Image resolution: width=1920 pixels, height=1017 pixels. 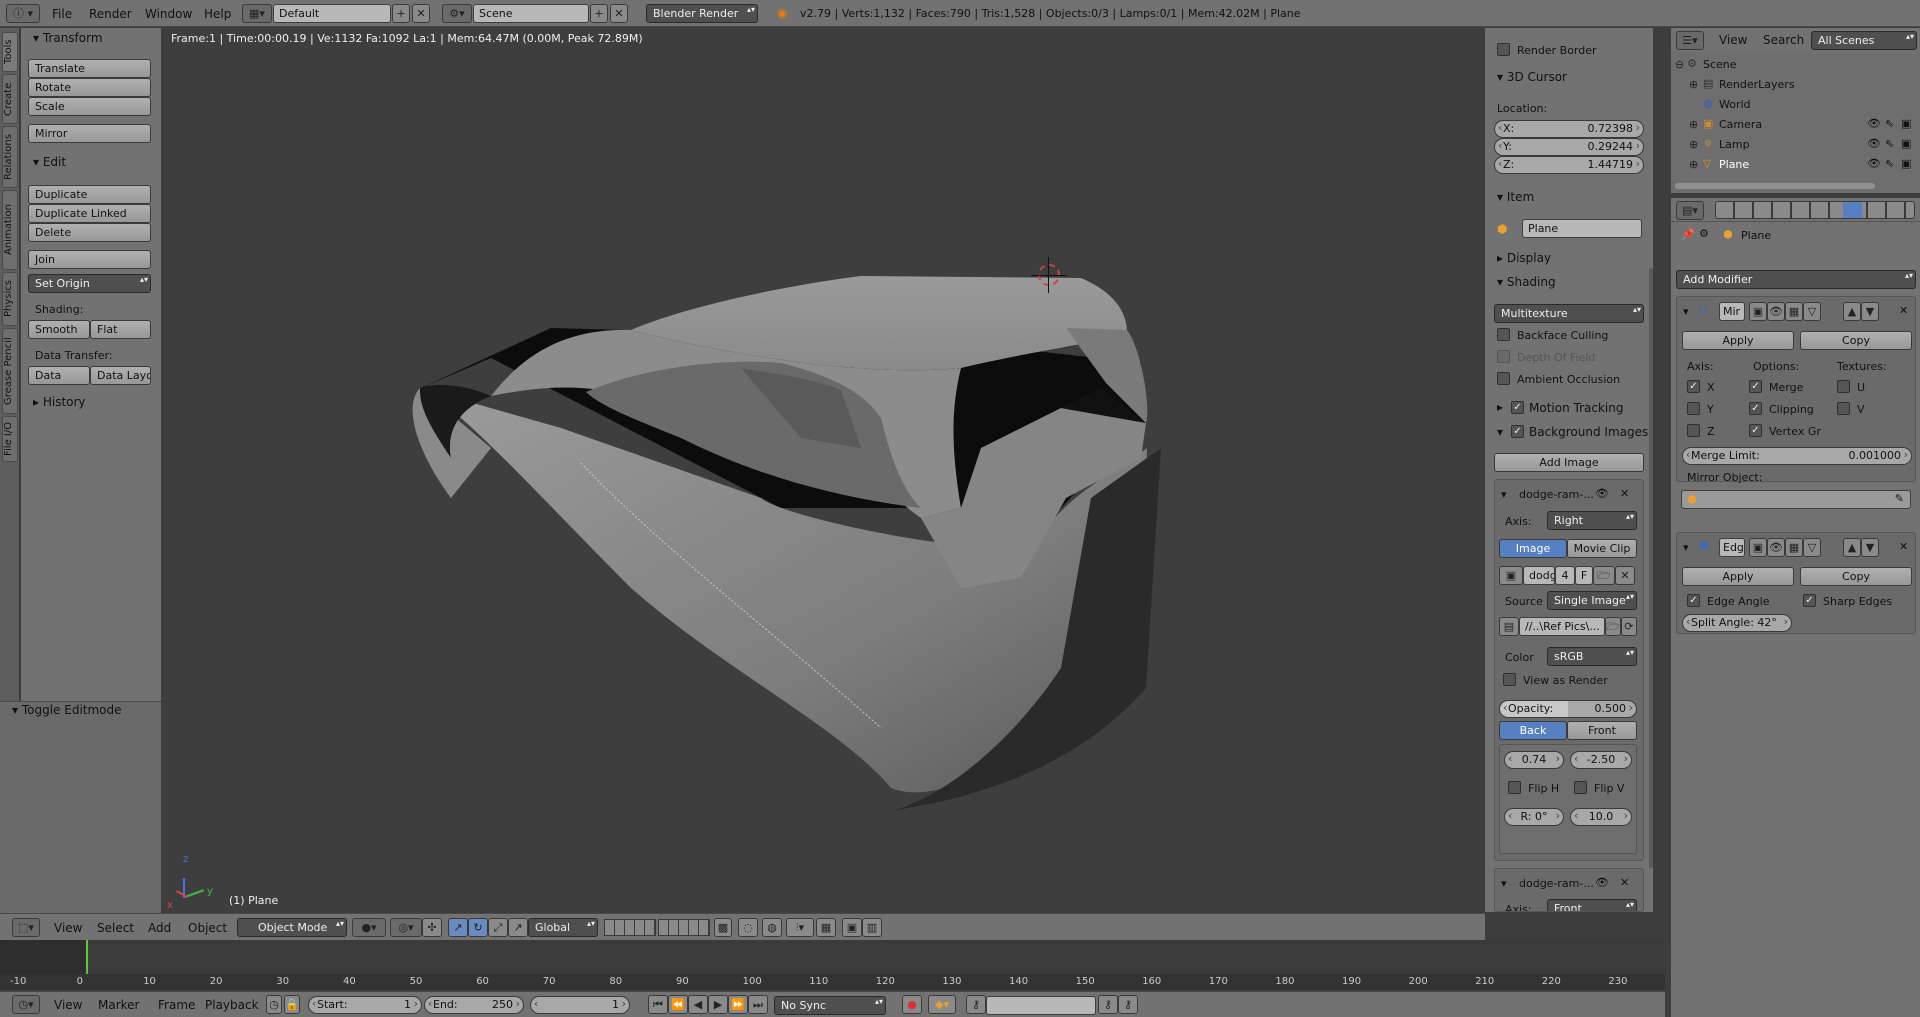 What do you see at coordinates (458, 927) in the screenshot?
I see `translate-manipulator: ↗` at bounding box center [458, 927].